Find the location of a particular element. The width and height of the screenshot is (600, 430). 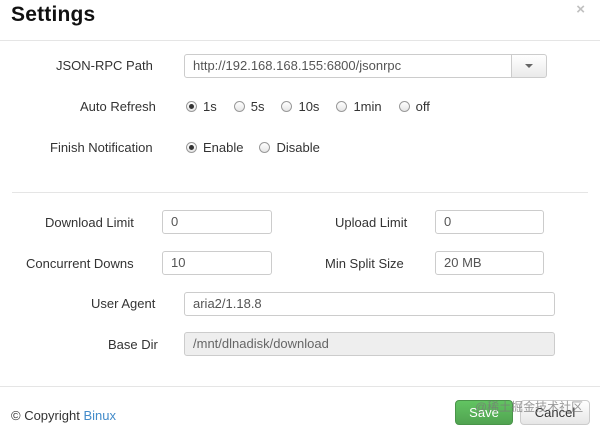

download-limit-label: Download Limit is located at coordinates (89, 222).